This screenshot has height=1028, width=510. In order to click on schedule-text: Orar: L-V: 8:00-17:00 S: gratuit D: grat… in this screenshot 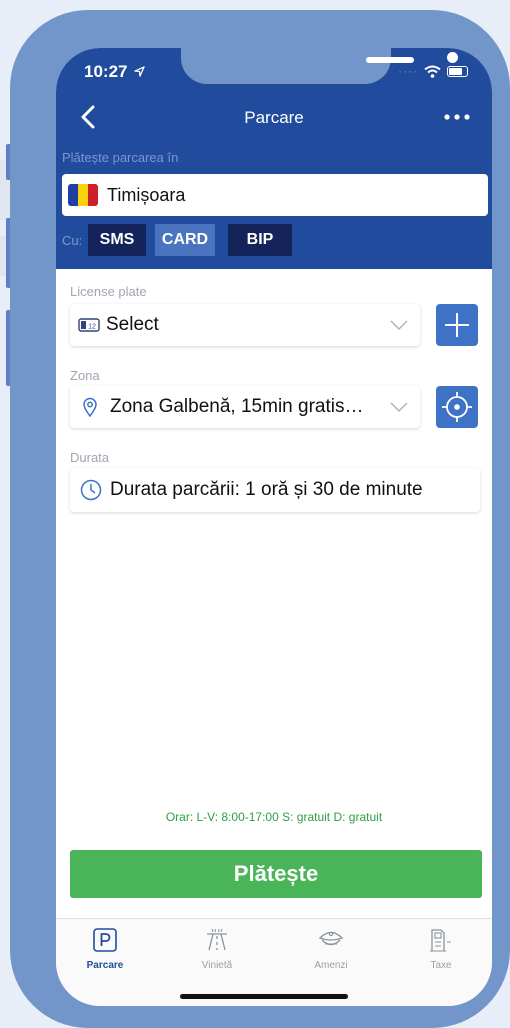, I will do `click(274, 817)`.